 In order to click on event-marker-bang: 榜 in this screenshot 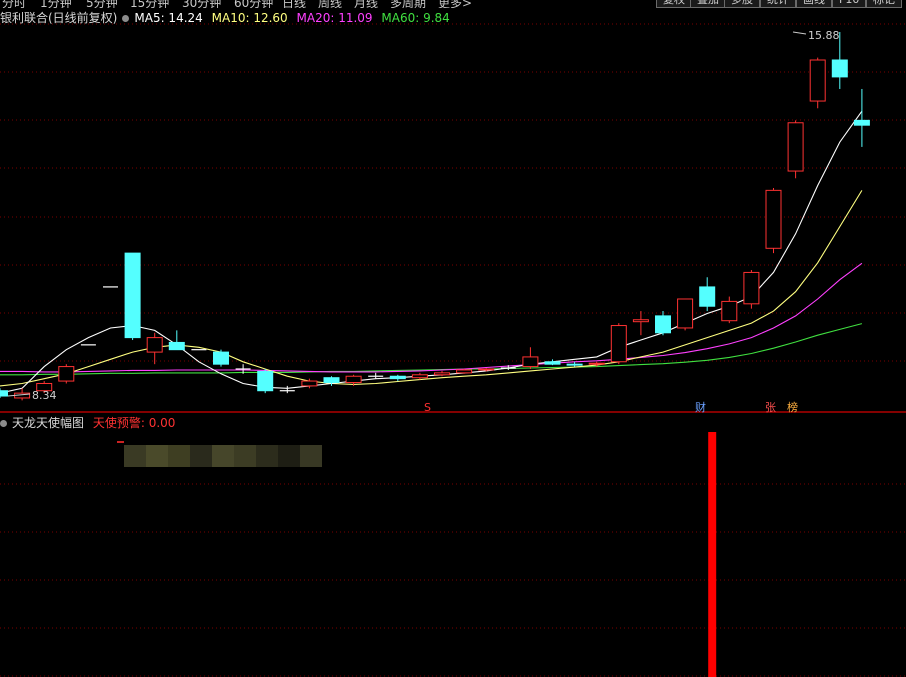, I will do `click(792, 407)`.